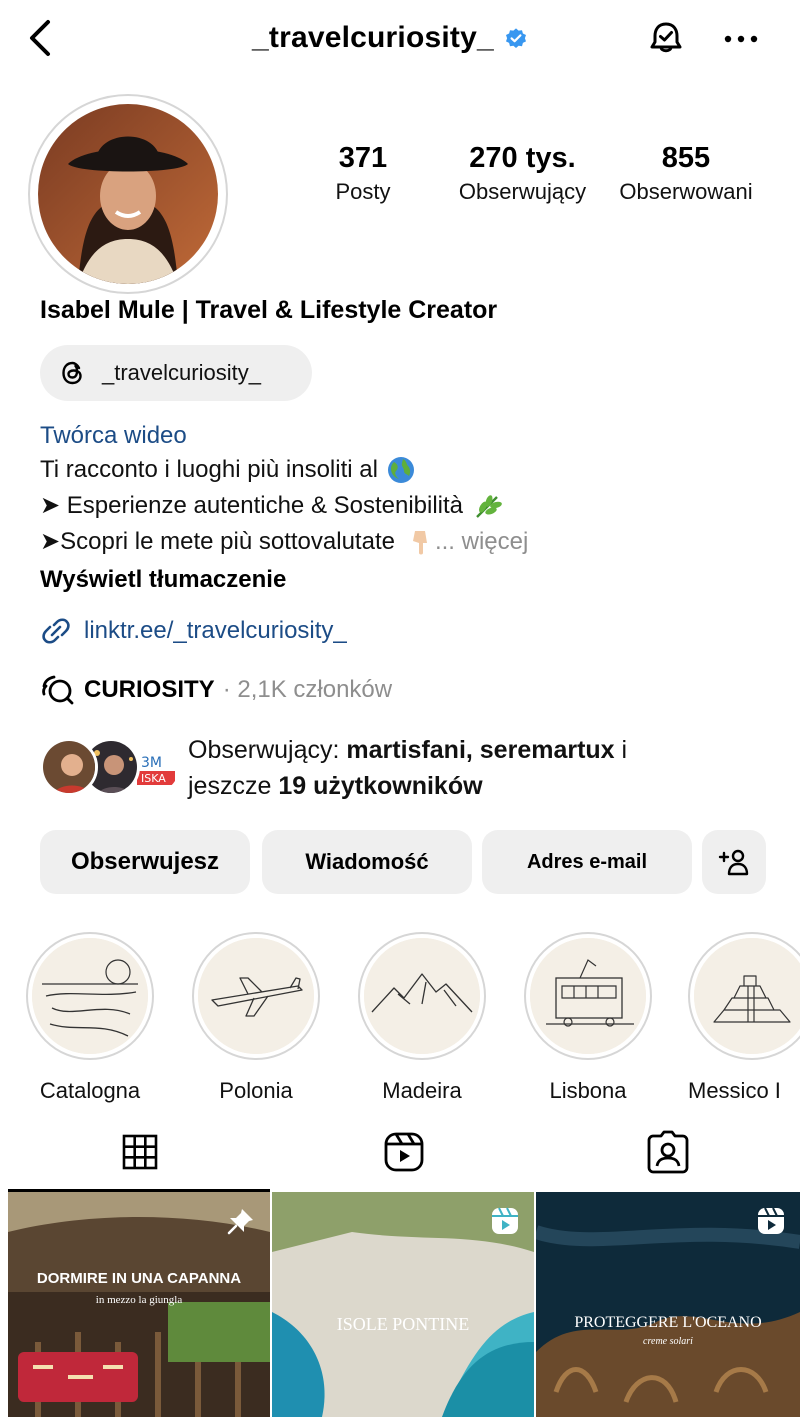 The image size is (800, 1417). I want to click on highlight-catalogna: Catalogna, so click(90, 1019).